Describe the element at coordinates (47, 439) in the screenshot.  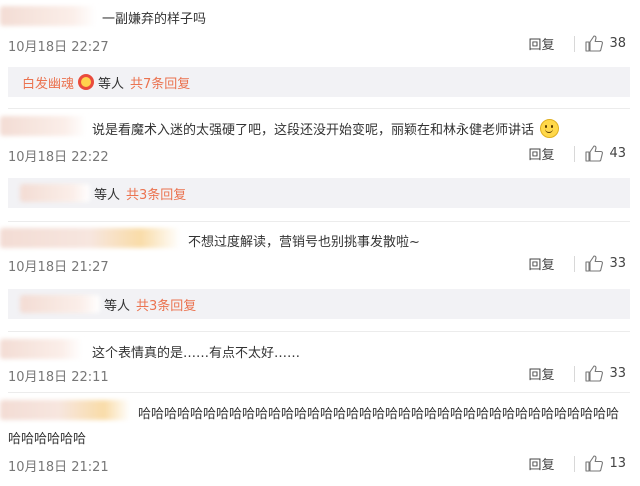
I see `comment-text-line2: 哈哈哈哈哈哈` at that location.